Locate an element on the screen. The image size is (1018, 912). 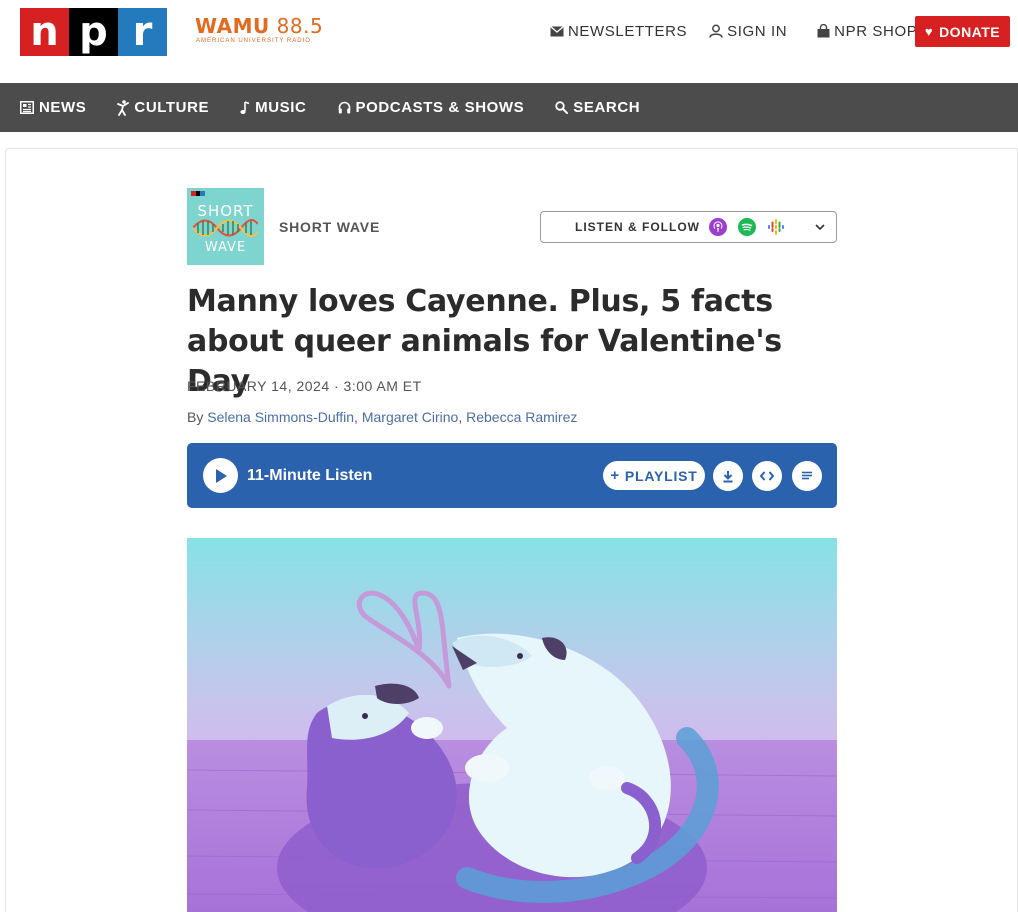
nav-search-label: SEARCH is located at coordinates (607, 107).